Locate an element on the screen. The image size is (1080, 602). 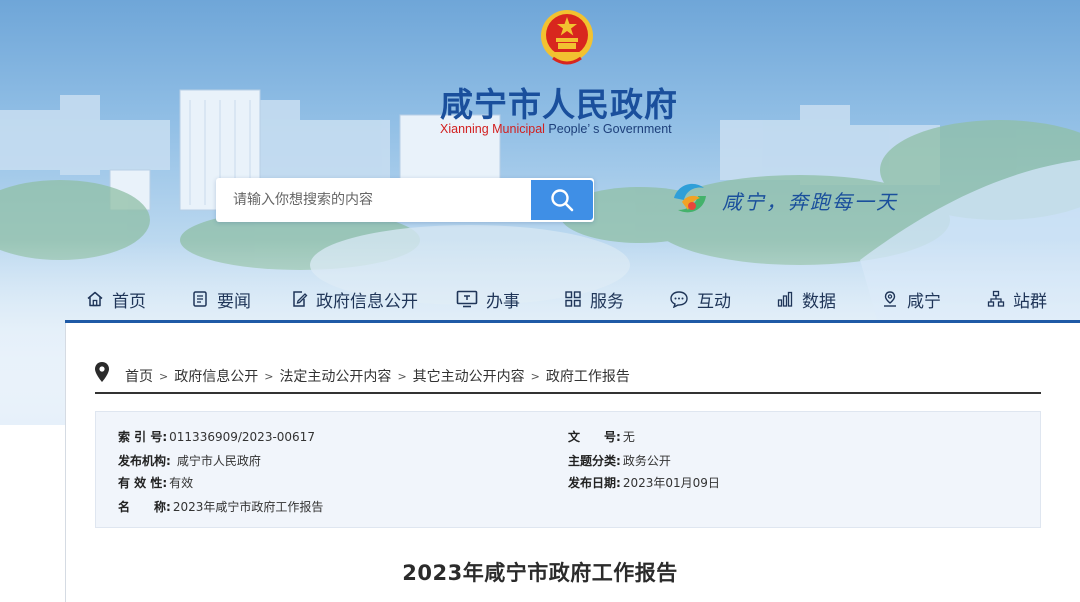
meta-value: 政务公开 is located at coordinates (646, 461).